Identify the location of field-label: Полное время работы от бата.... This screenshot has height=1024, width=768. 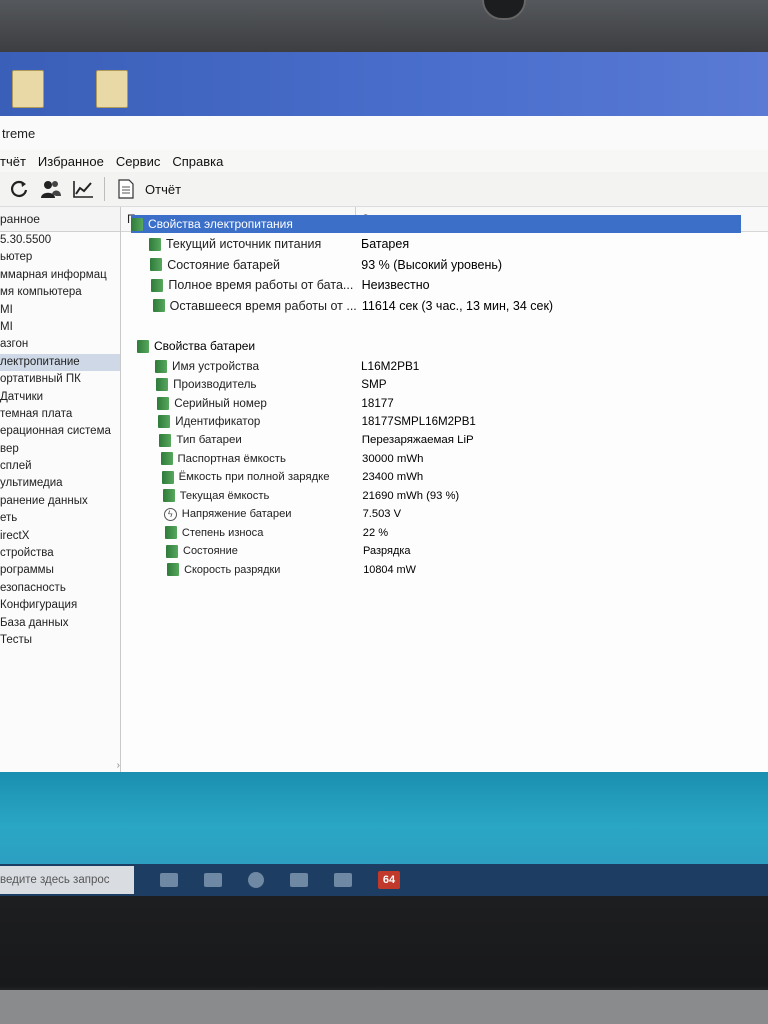
(261, 285).